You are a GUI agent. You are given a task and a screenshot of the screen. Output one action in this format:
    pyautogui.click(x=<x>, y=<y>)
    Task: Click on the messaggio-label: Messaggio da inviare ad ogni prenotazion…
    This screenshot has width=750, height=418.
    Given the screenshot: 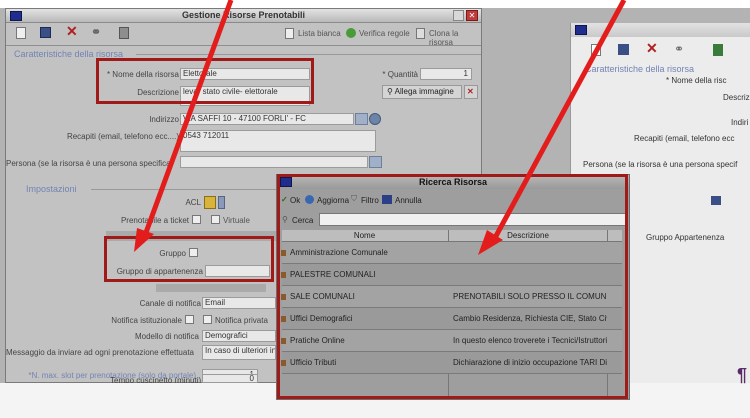 What is the action you would take?
    pyautogui.click(x=100, y=352)
    